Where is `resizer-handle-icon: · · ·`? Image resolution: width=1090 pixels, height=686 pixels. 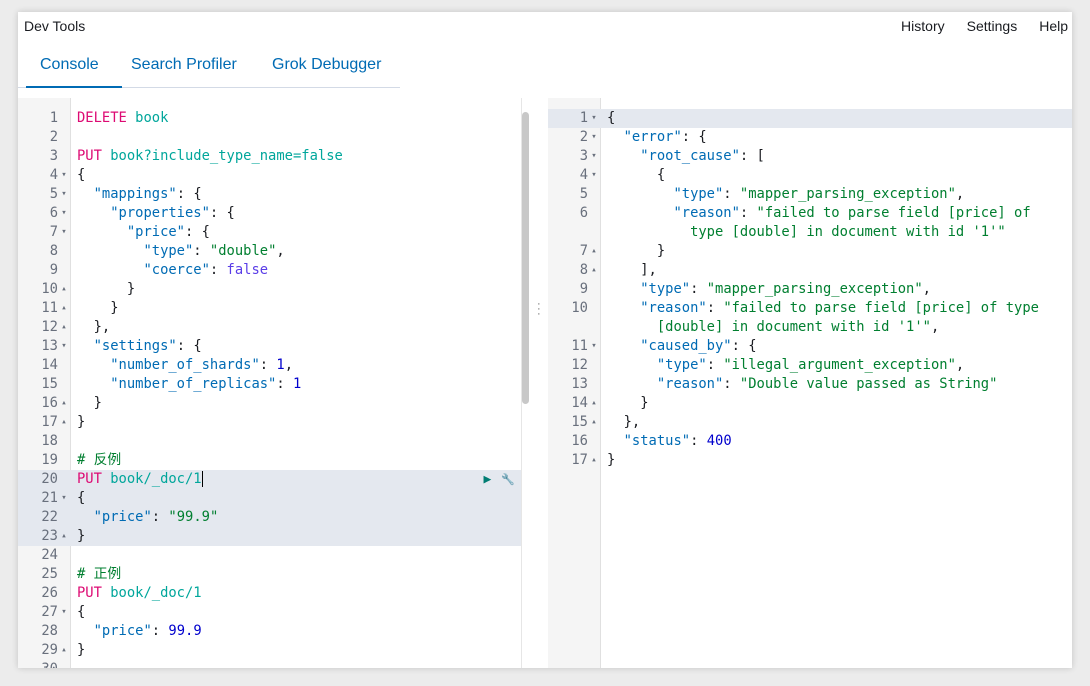 resizer-handle-icon: · · · is located at coordinates (539, 309).